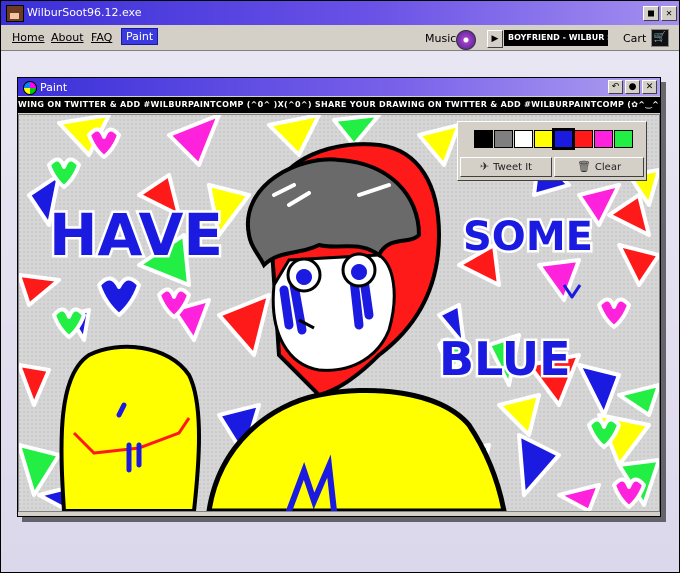 The width and height of the screenshot is (680, 573). I want to click on swatch-green, so click(623, 139).